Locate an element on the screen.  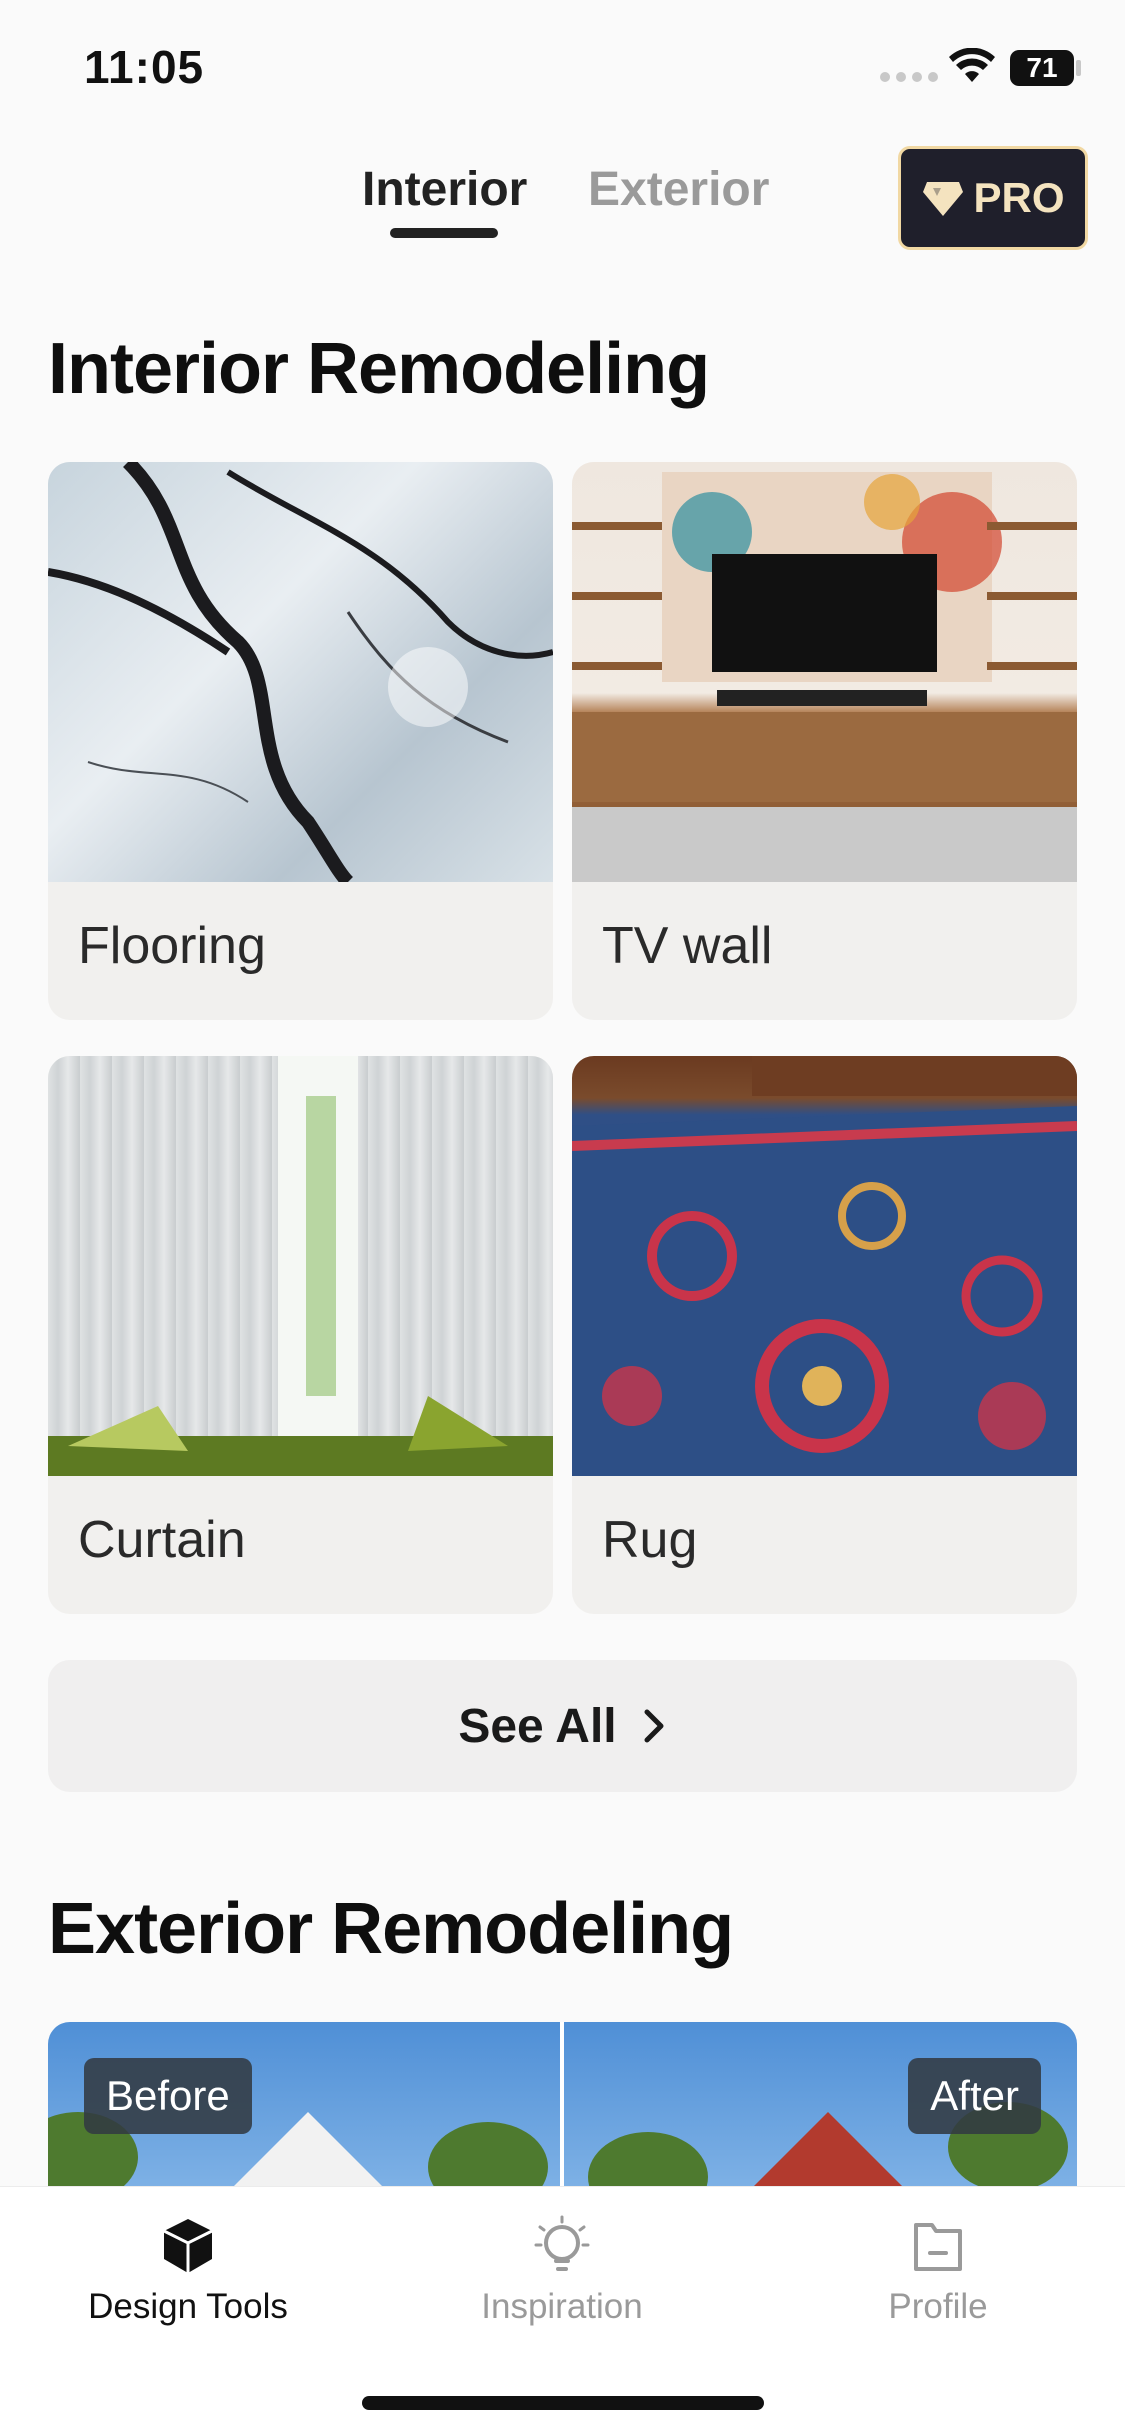
interior-section-title: Interior Remodeling is located at coordinates (379, 369).